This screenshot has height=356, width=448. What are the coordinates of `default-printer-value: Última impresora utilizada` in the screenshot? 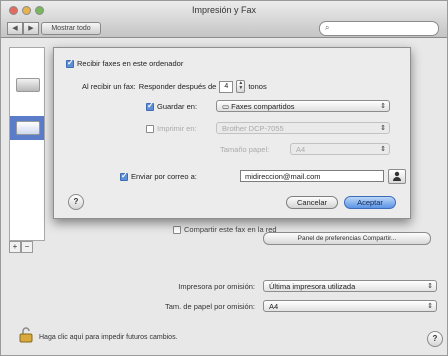 It's located at (312, 286).